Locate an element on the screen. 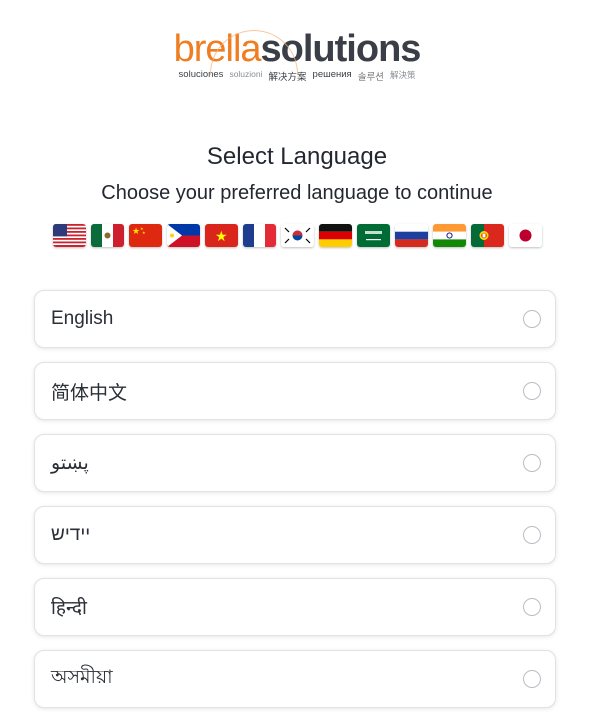 Image resolution: width=594 pixels, height=722 pixels. language-option-hindi: हिन्दी is located at coordinates (295, 607).